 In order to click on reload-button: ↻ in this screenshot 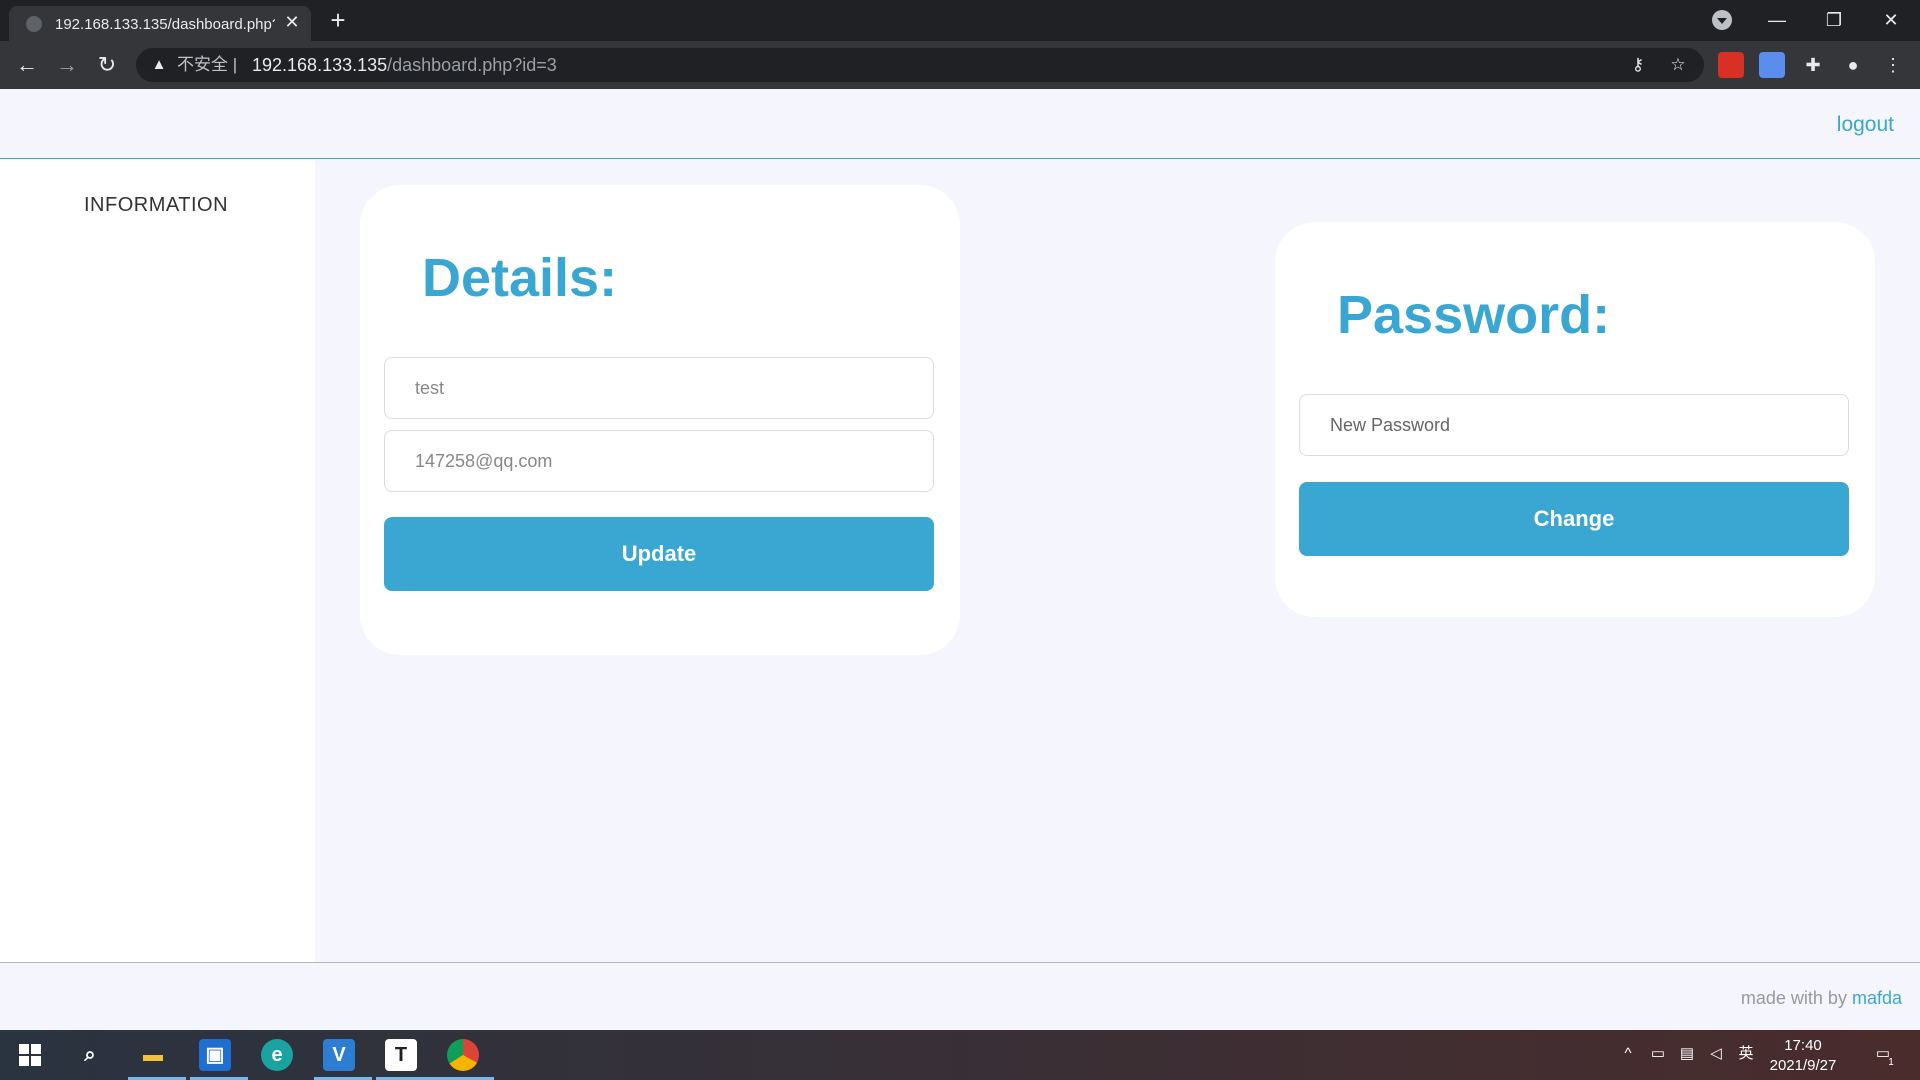, I will do `click(107, 65)`.